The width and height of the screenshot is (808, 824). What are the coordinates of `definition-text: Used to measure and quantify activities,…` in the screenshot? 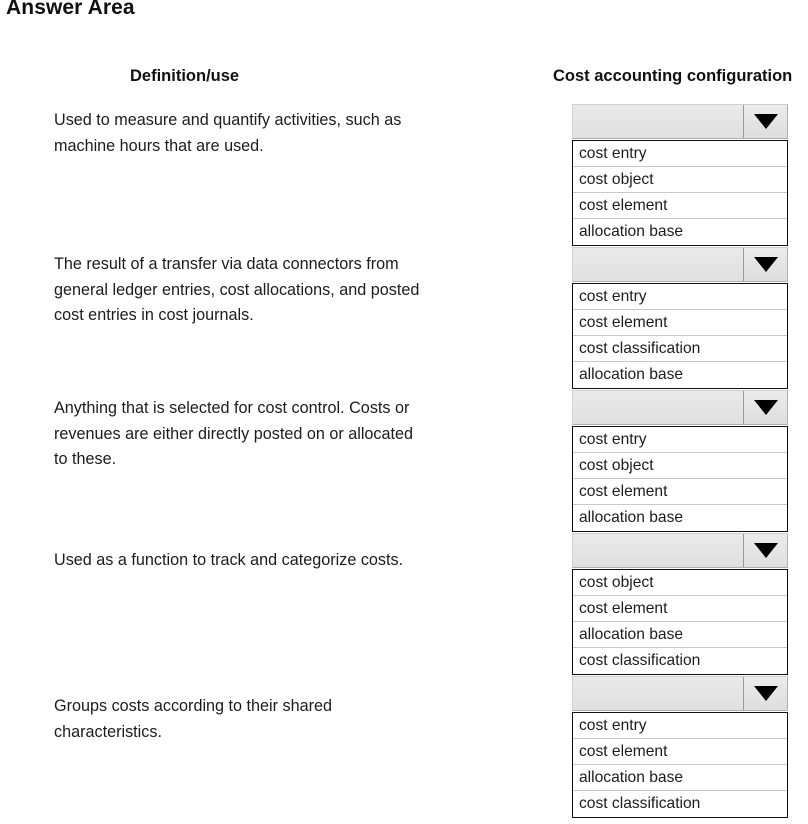 It's located at (228, 133).